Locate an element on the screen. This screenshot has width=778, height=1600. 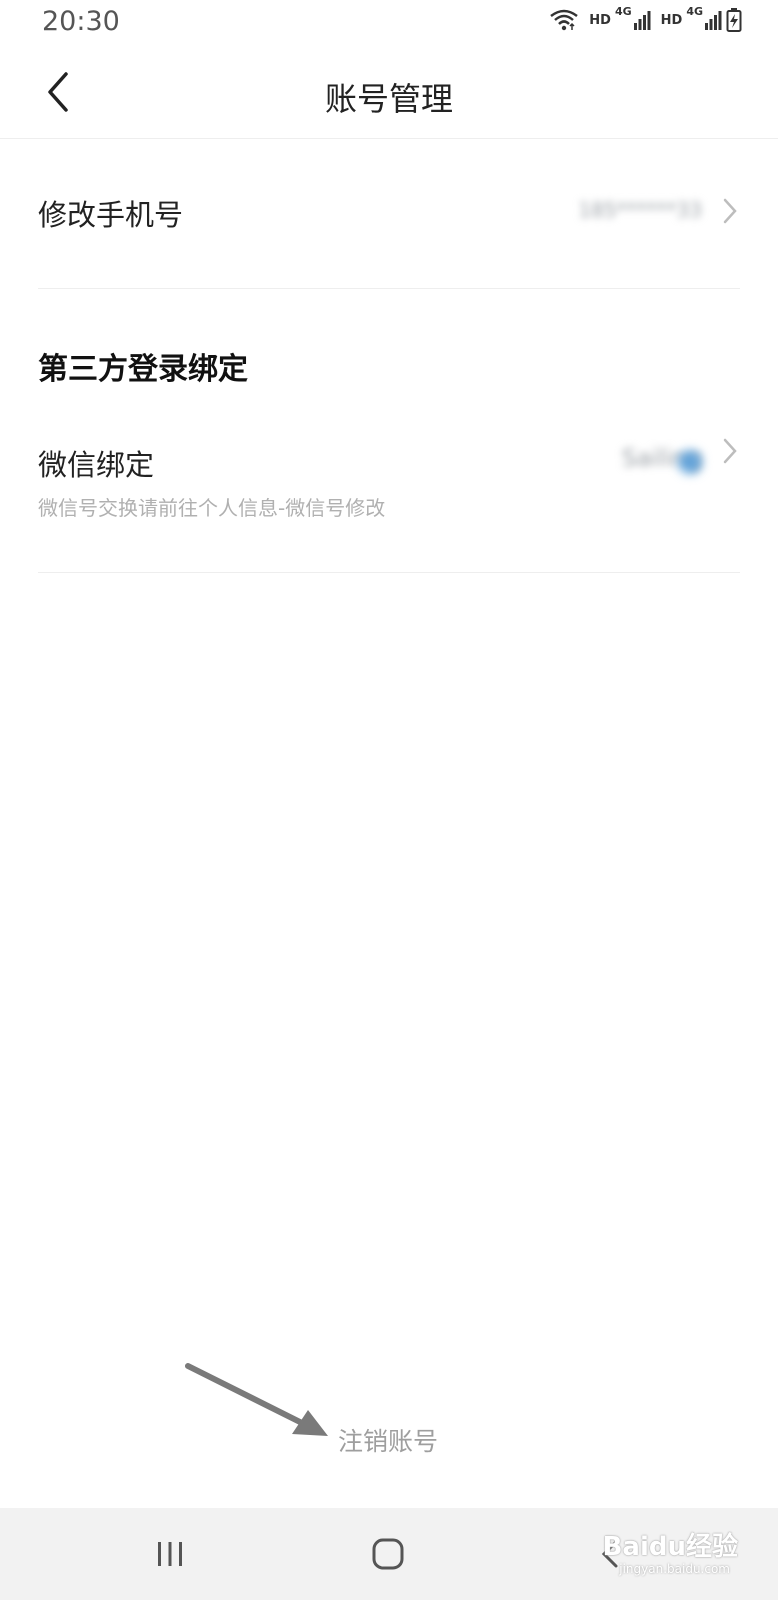
status-bar: 20:30 HD 4G HD 4G is located at coordinates (389, 23).